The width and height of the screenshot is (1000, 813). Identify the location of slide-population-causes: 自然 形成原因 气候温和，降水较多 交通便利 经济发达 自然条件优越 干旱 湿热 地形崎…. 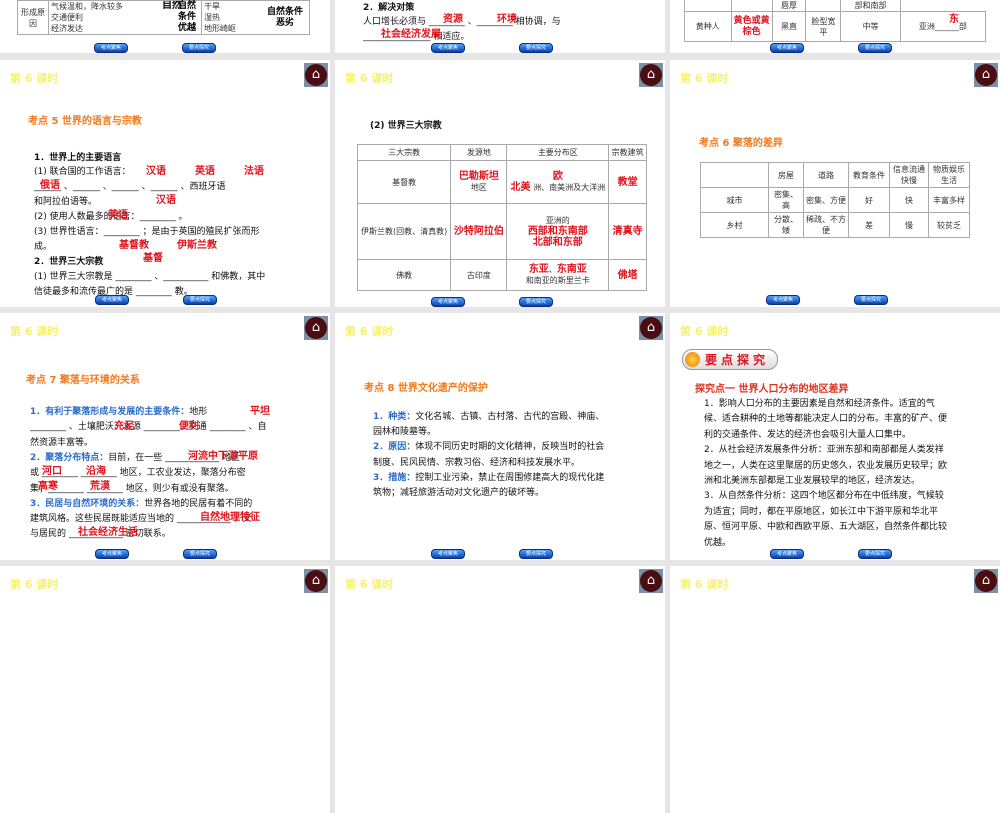
(165, 26).